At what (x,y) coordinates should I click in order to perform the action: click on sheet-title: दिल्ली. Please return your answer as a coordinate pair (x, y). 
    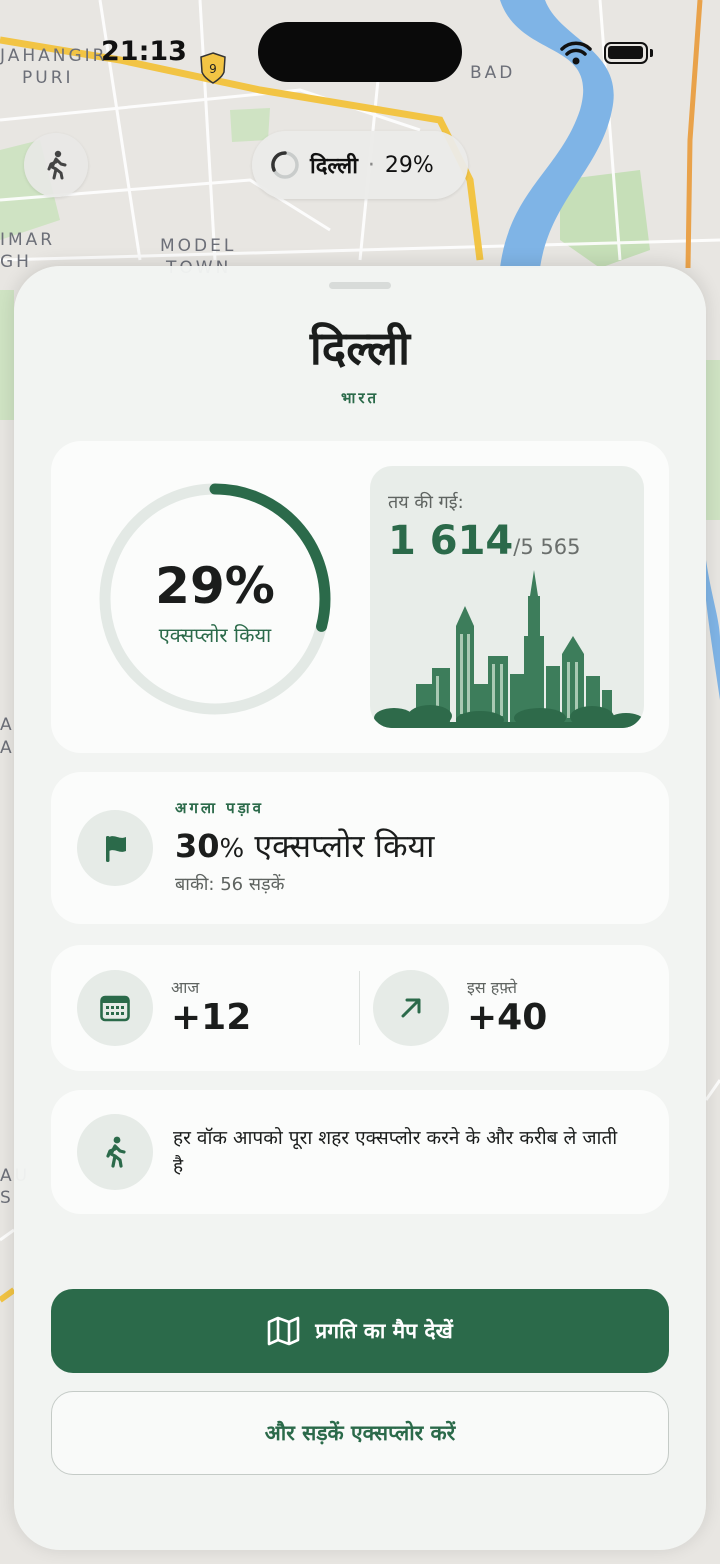
    Looking at the image, I should click on (360, 348).